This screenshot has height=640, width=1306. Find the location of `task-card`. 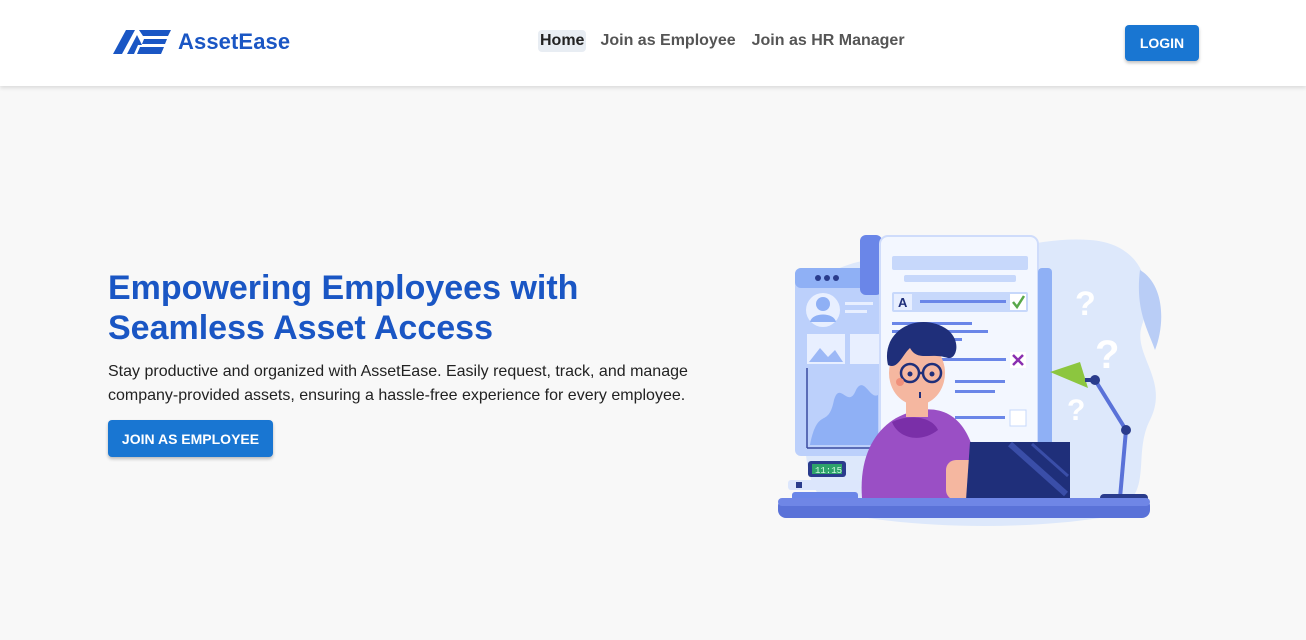

task-card is located at coordinates (871, 265).